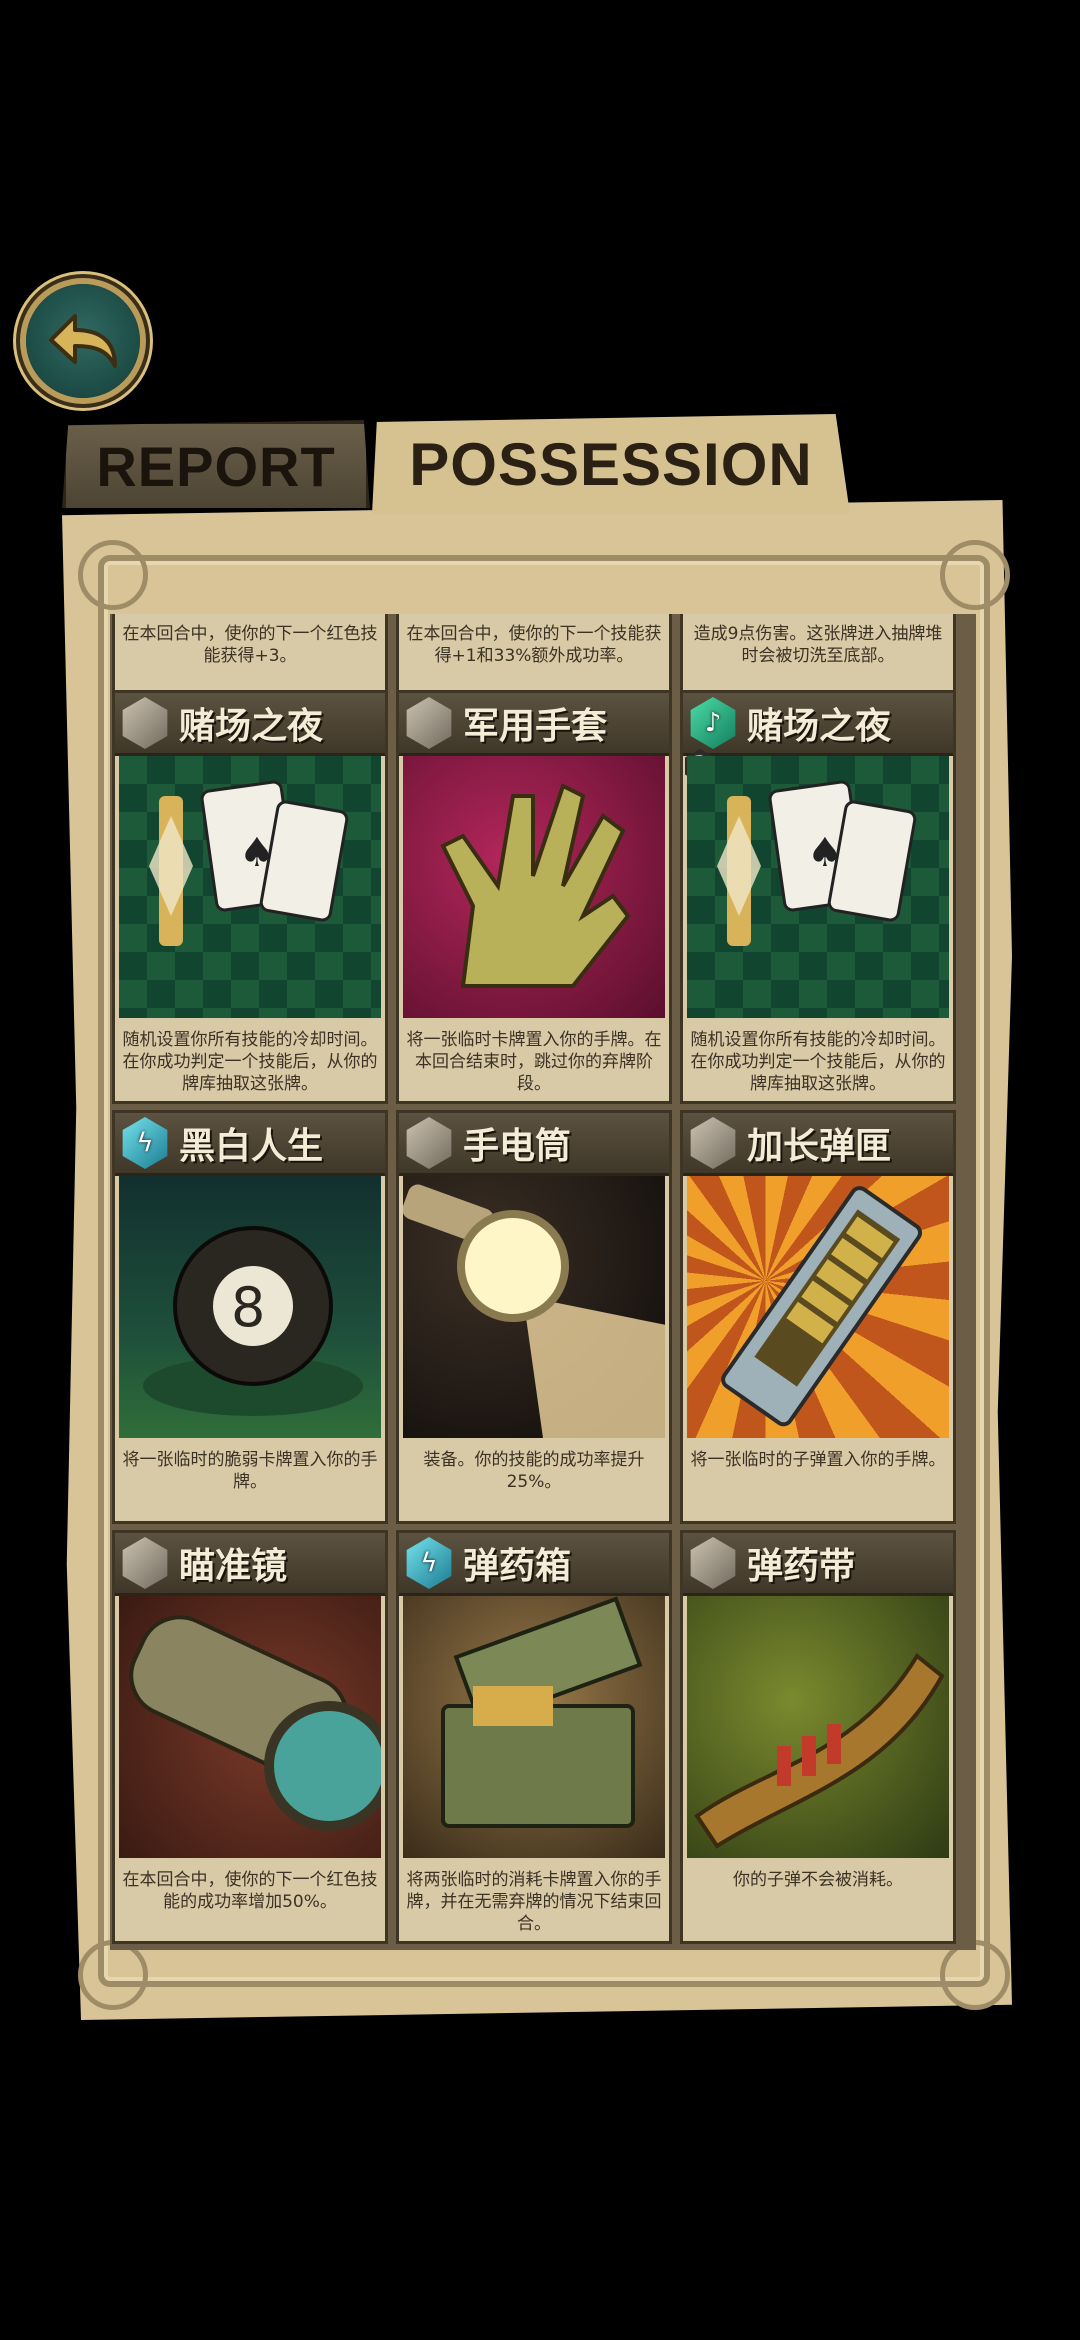  I want to click on card-flashlight: 手电筒 装备。你的技能的成功率提升25%。, so click(534, 1317).